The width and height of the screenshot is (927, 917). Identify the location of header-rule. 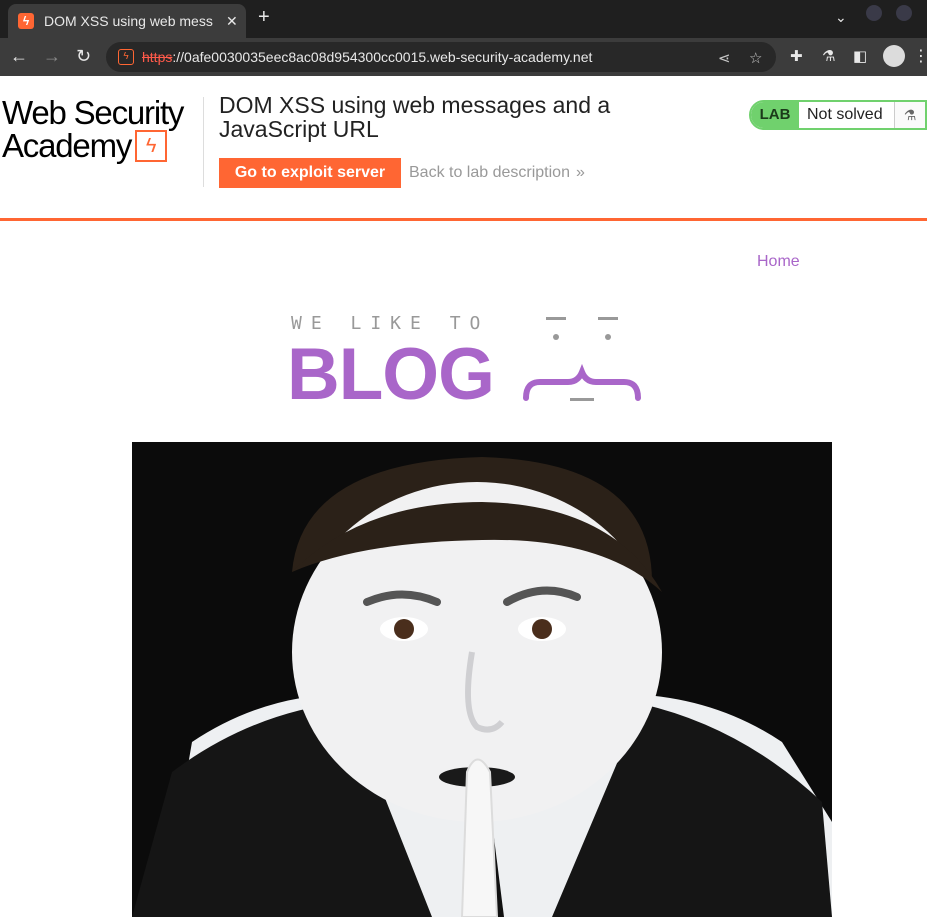
(463, 219).